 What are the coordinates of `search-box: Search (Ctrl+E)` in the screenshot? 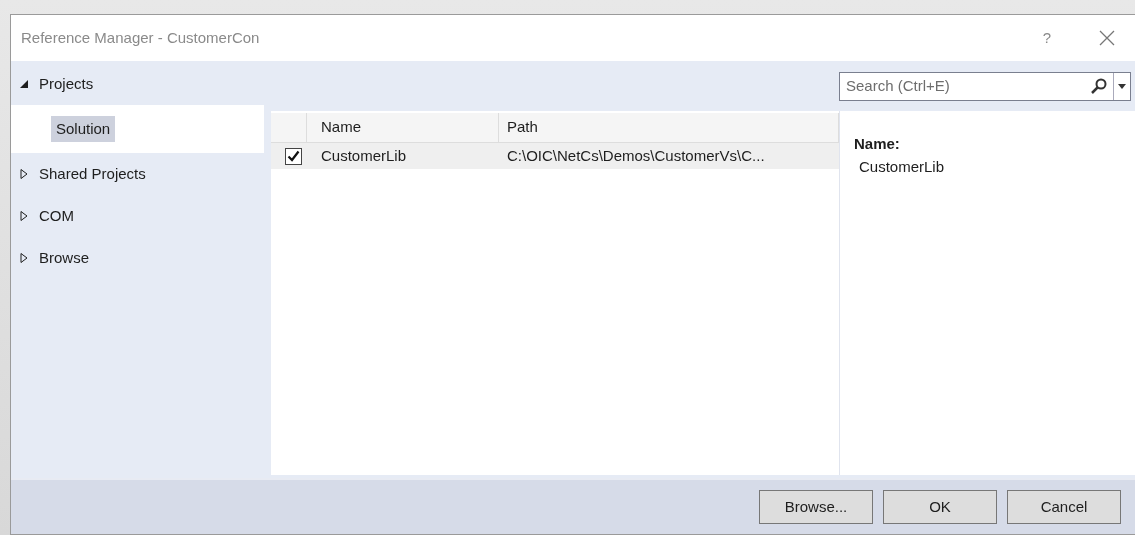 It's located at (985, 86).